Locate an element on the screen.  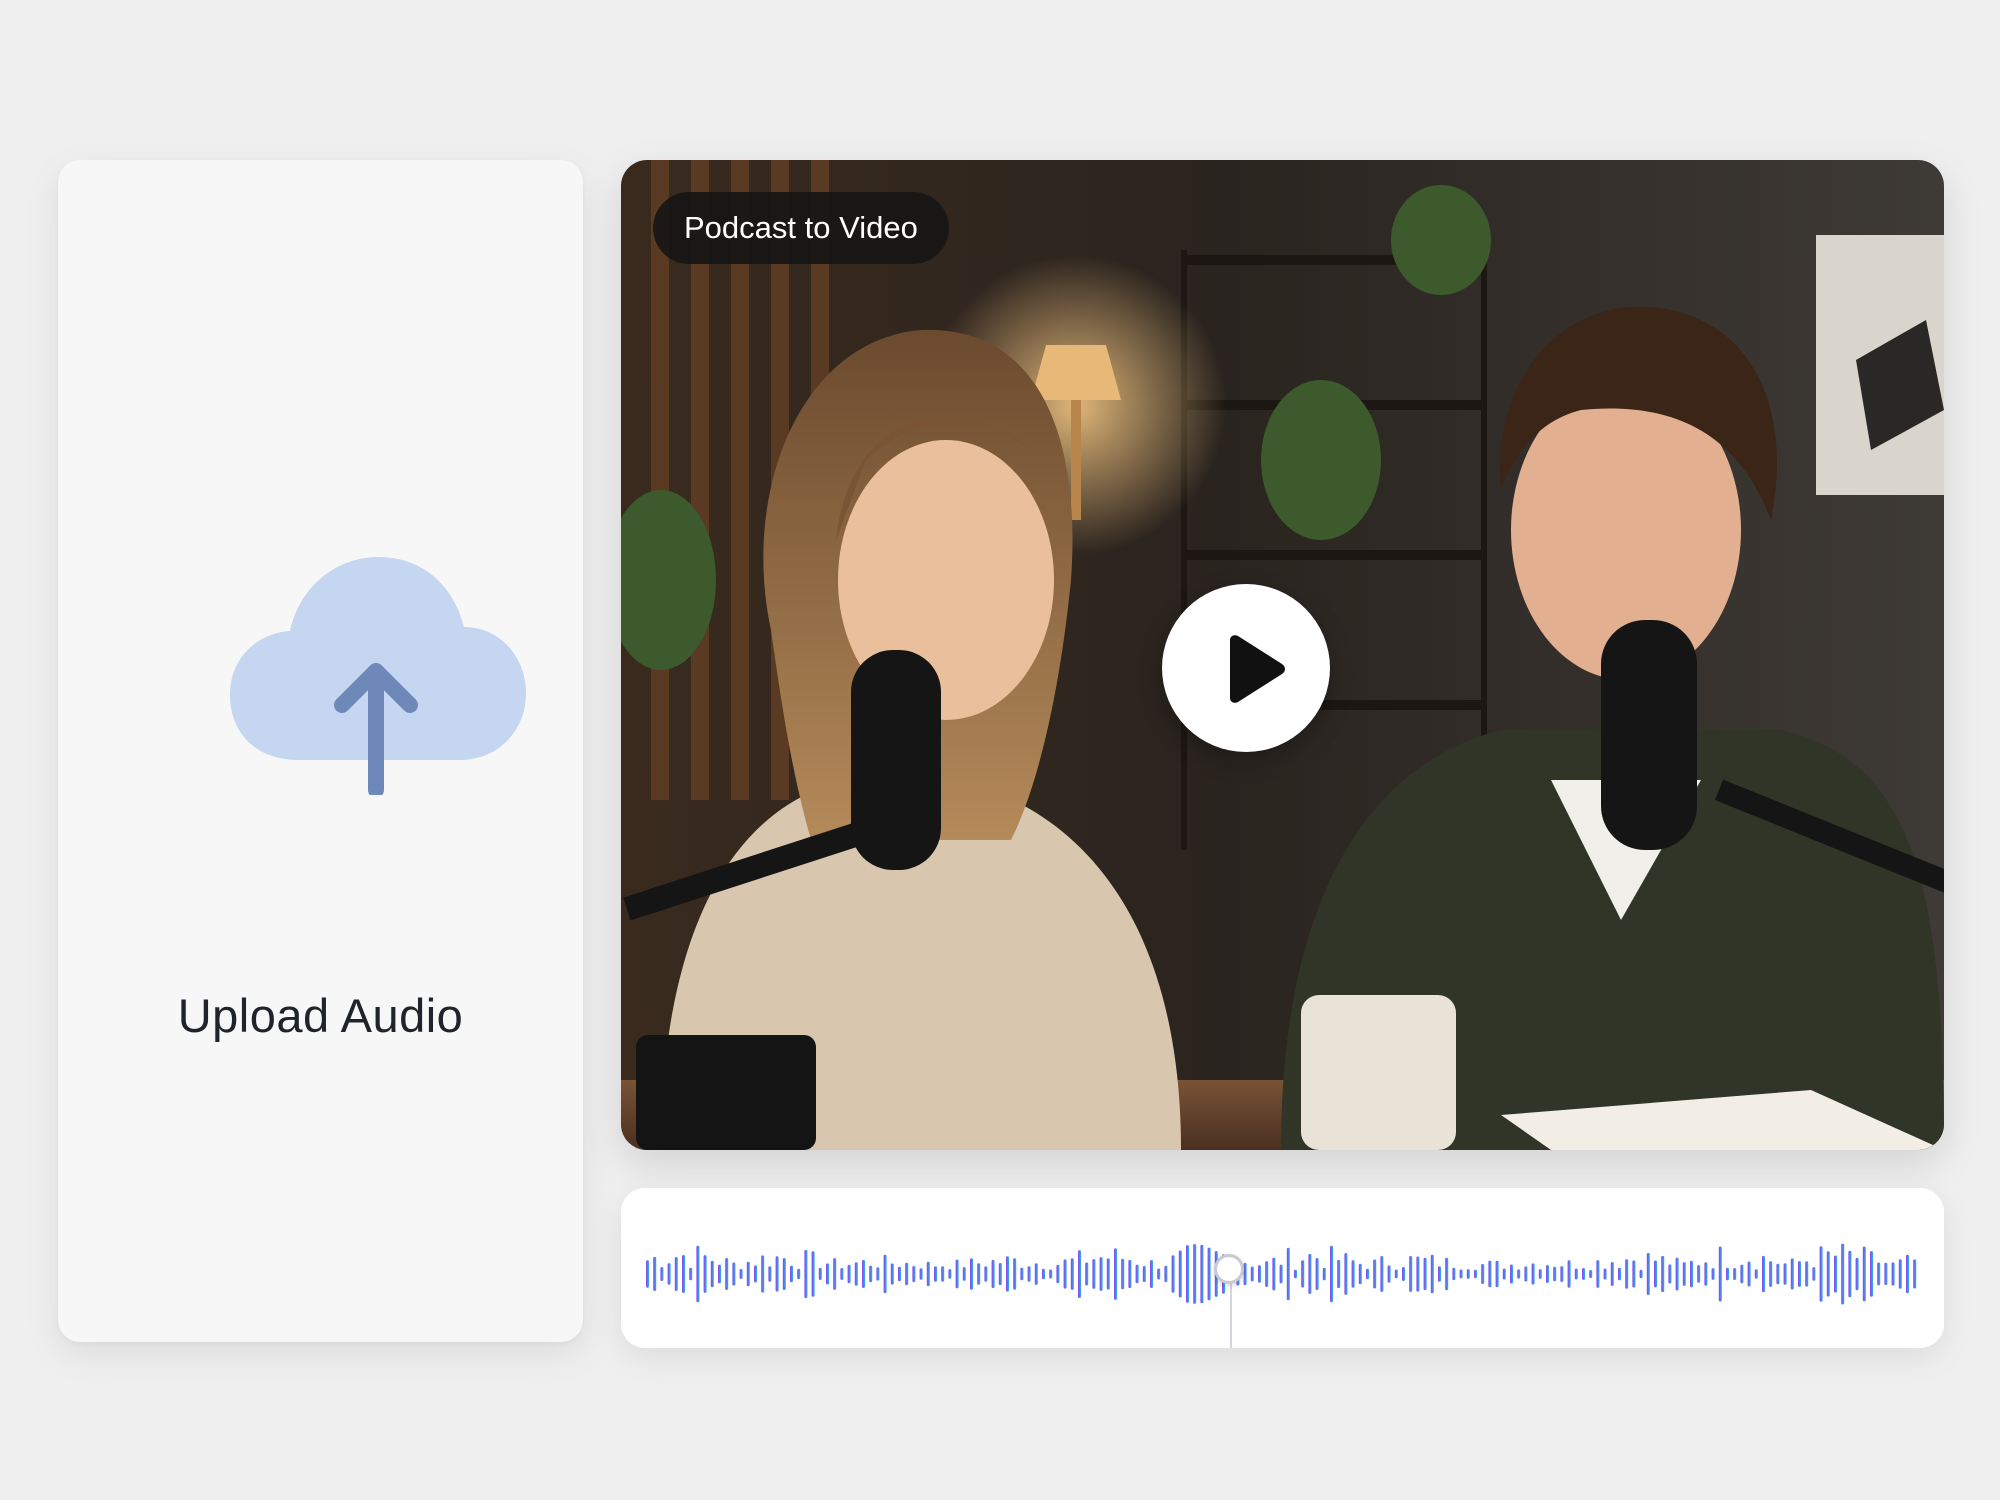
audio-waveform is located at coordinates (1282, 1268).